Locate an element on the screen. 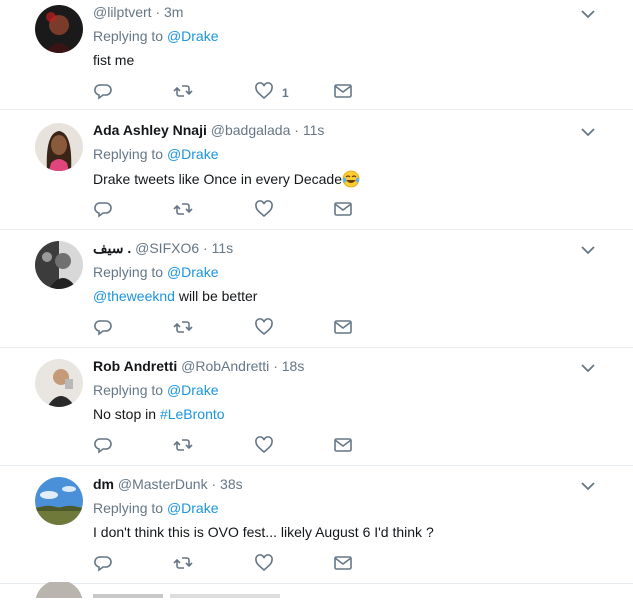 The width and height of the screenshot is (633, 603). tweet-header: @lilptvert · 3m is located at coordinates (138, 12).